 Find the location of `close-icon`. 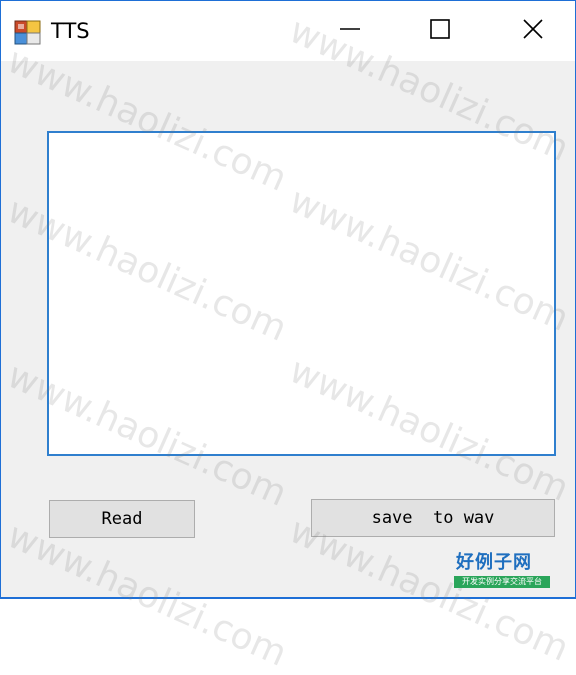

close-icon is located at coordinates (533, 31).